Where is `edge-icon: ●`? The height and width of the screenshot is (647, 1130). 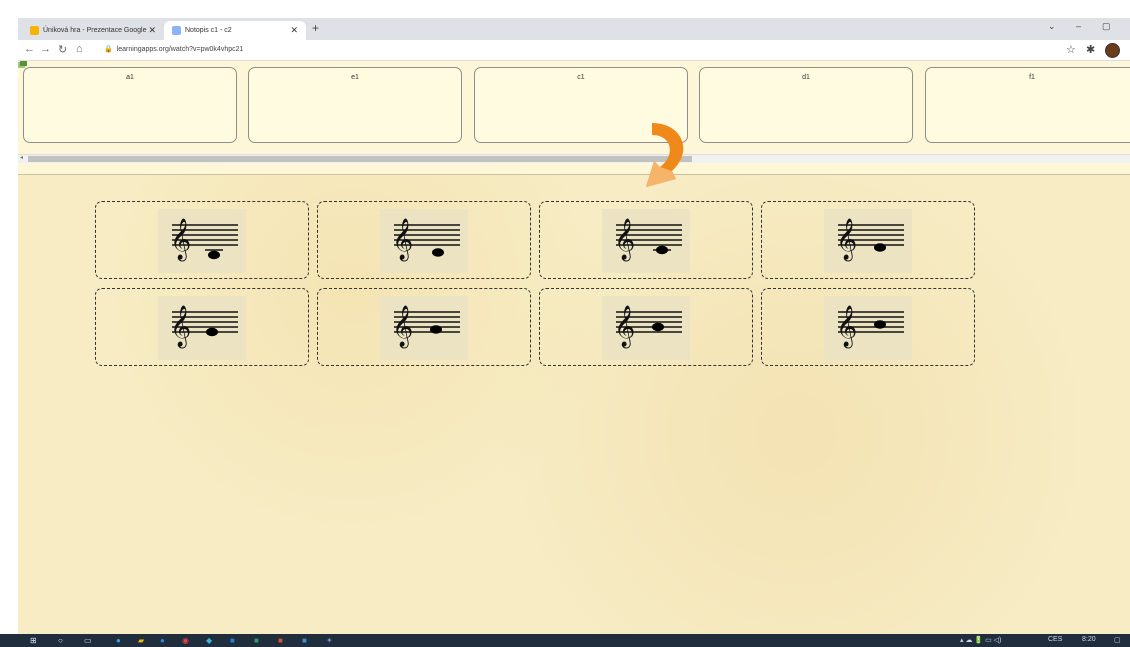
edge-icon: ● is located at coordinates (118, 640).